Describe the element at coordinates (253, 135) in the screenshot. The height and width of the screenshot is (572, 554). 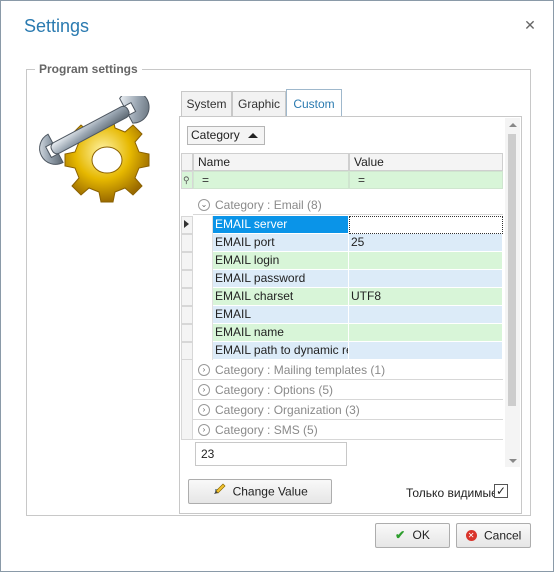
I see `sort-ascending-icon` at that location.